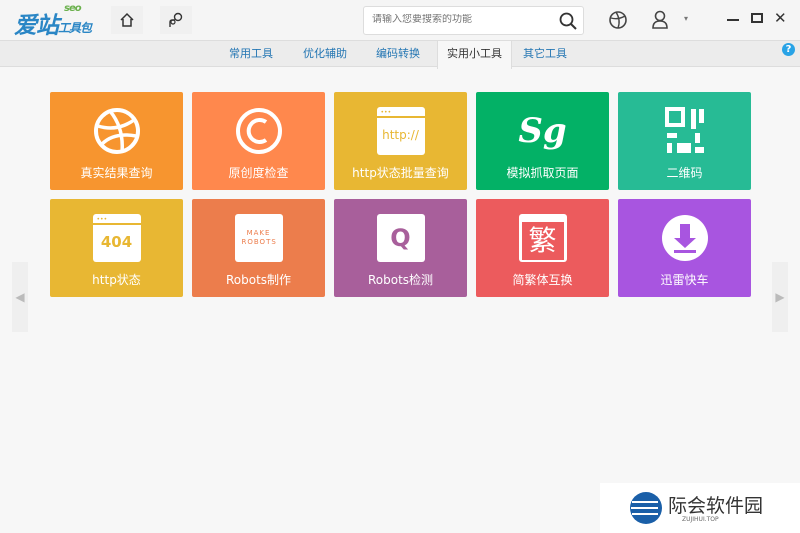  I want to click on app-logo: 爱站工具包 seo, so click(53, 21).